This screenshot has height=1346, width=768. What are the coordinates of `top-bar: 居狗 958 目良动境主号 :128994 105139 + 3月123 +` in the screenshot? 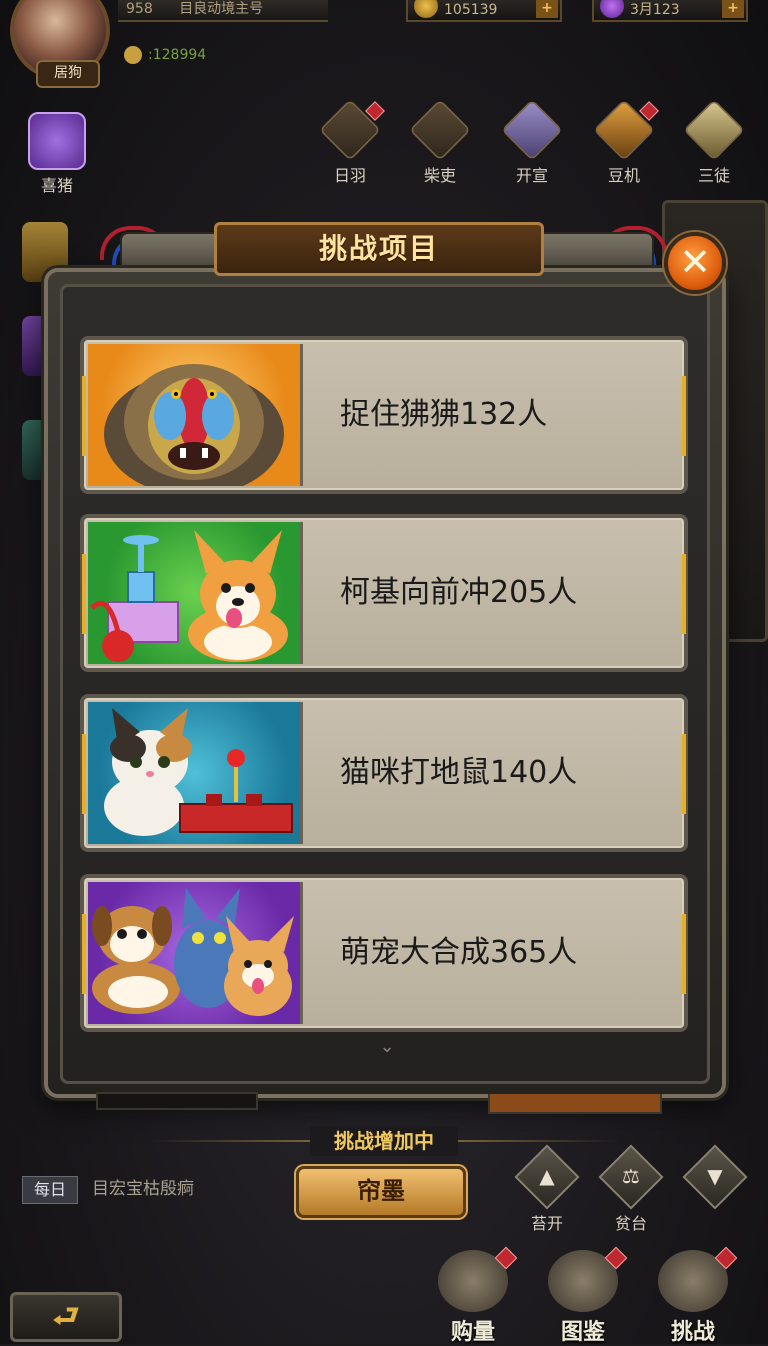 It's located at (384, 45).